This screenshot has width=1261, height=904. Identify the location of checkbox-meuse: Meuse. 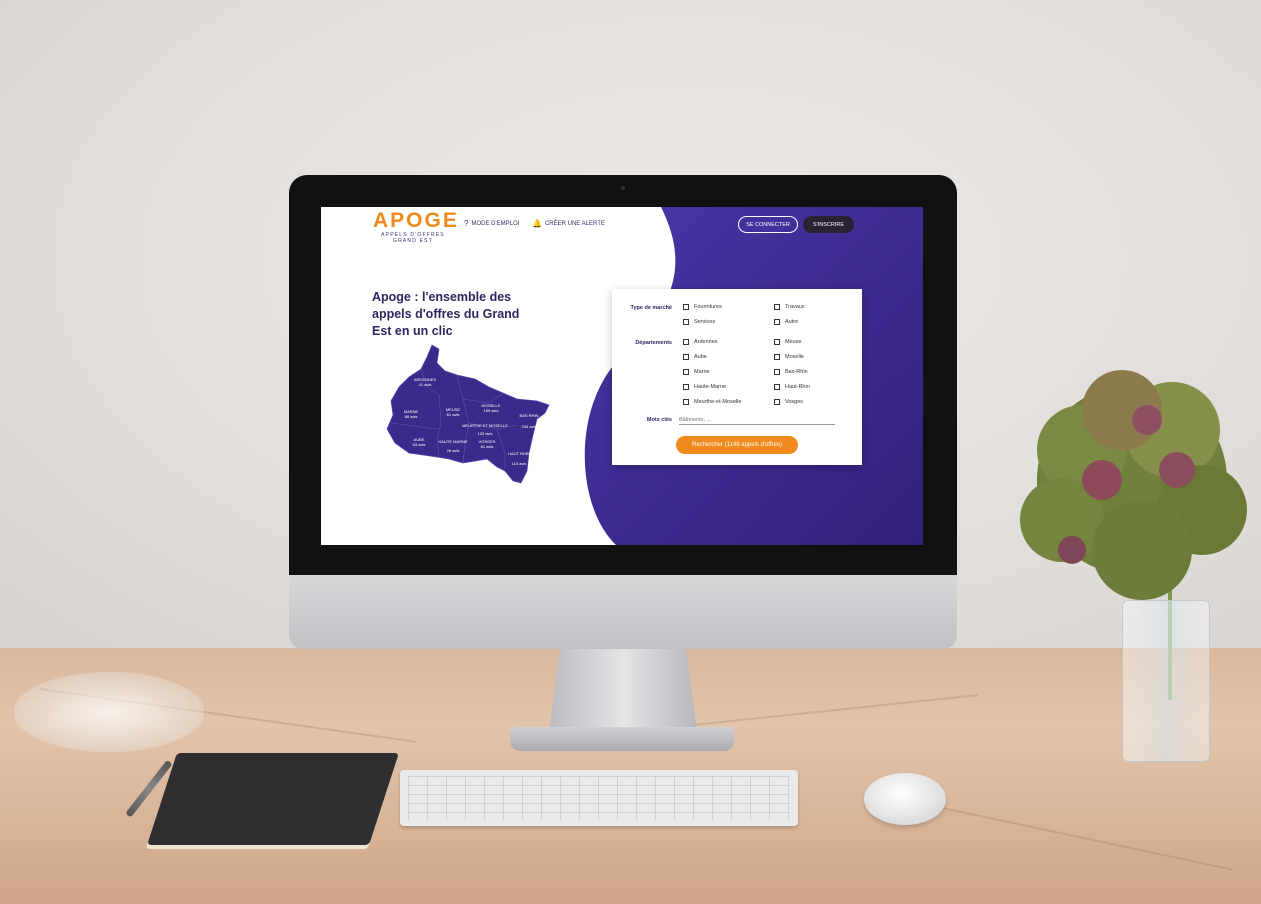
(788, 342).